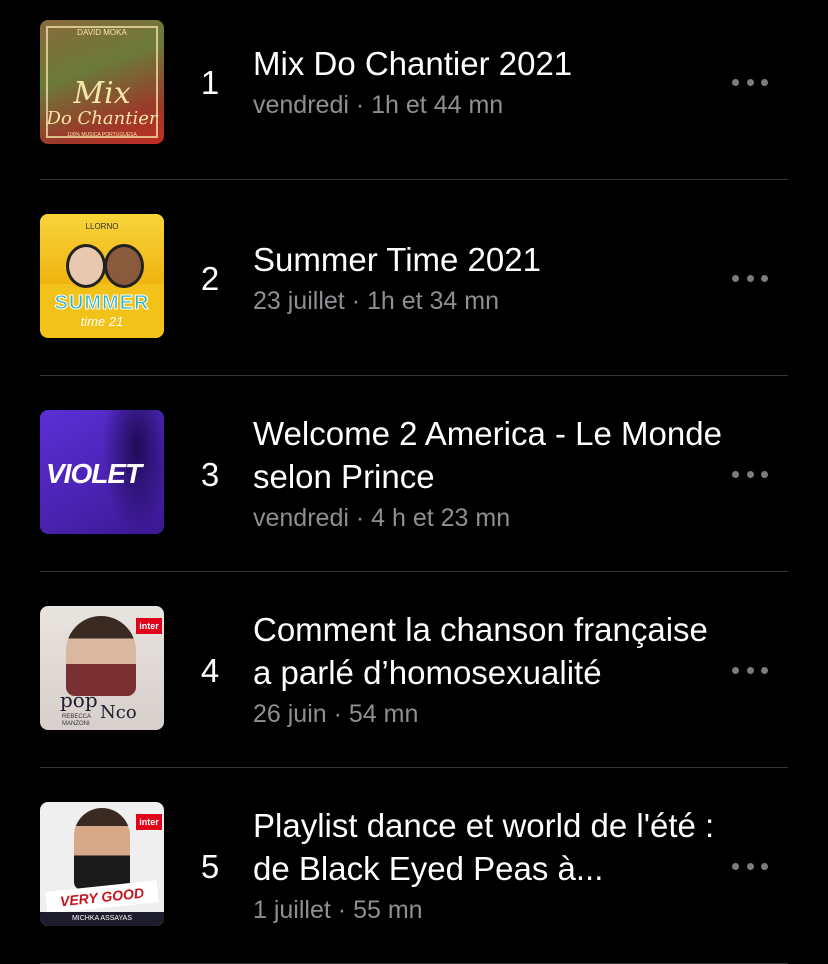 Image resolution: width=828 pixels, height=964 pixels. What do you see at coordinates (210, 474) in the screenshot?
I see `episode-rank: 3` at bounding box center [210, 474].